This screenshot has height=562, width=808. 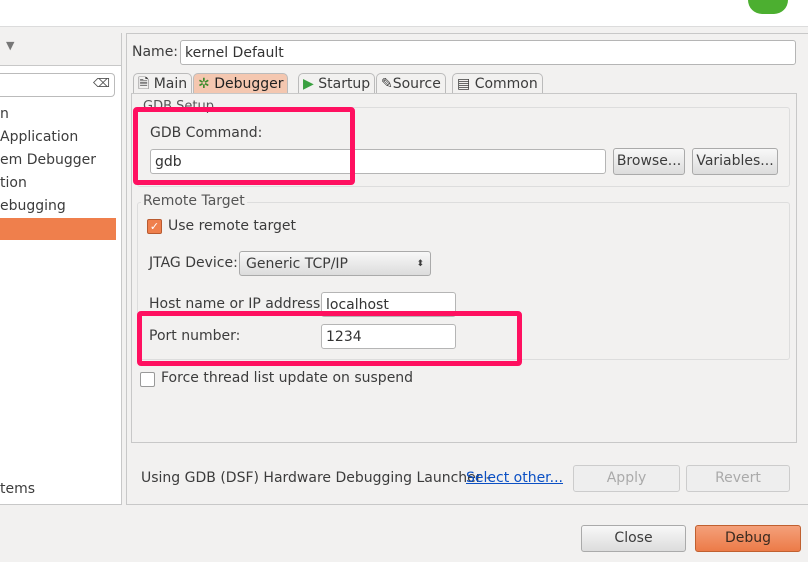 I want to click on tab-main: 🗎 Main, so click(x=163, y=83).